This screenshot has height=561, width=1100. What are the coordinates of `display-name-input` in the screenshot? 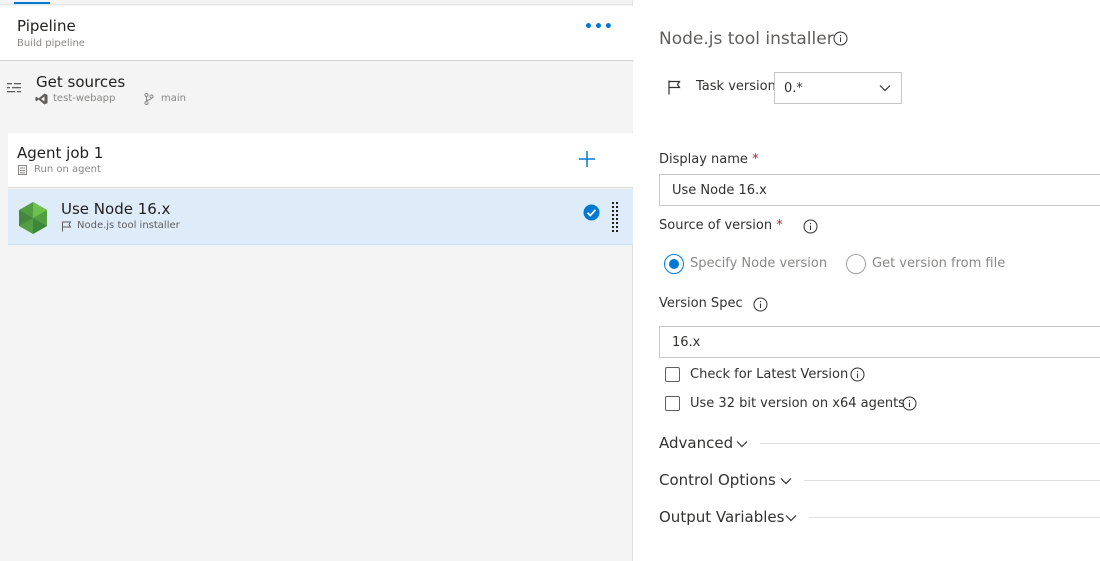 It's located at (879, 190).